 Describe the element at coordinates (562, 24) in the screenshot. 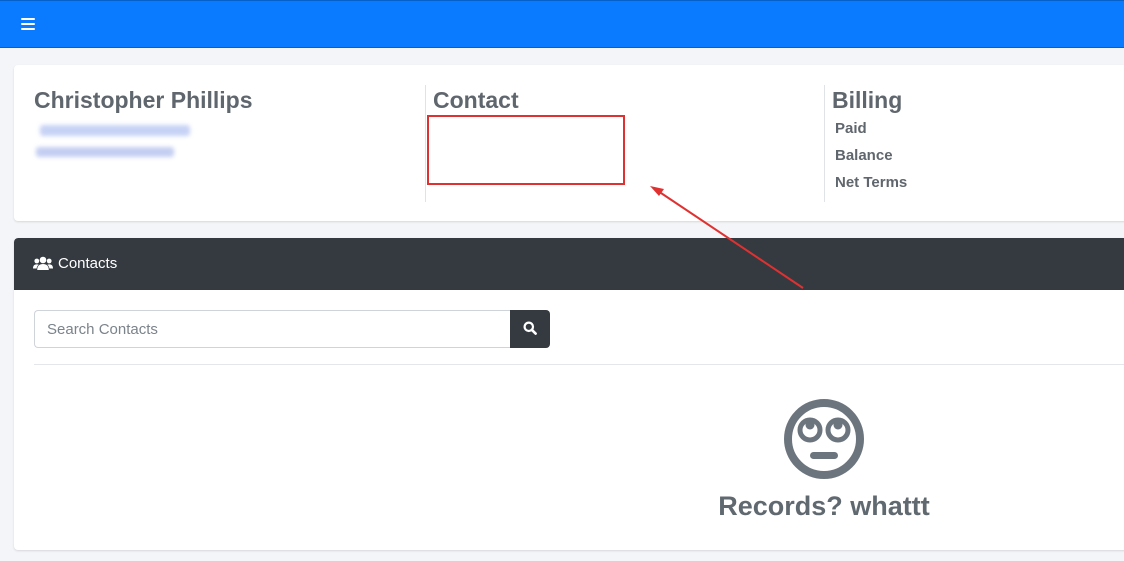

I see `top-navbar` at that location.